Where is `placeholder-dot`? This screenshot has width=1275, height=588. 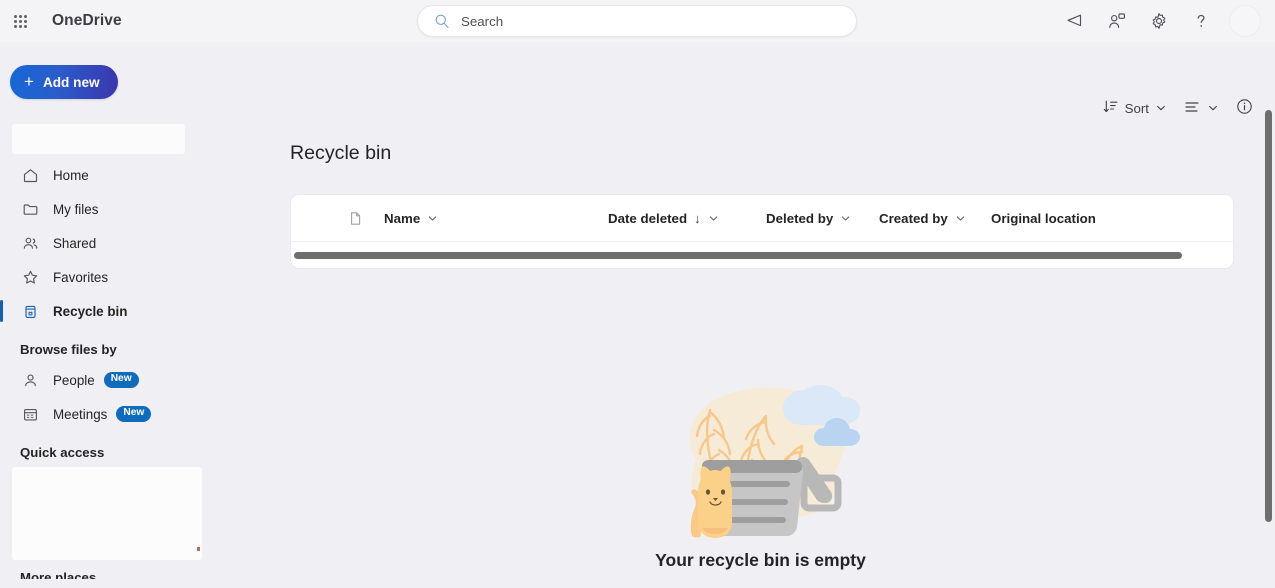 placeholder-dot is located at coordinates (198, 549).